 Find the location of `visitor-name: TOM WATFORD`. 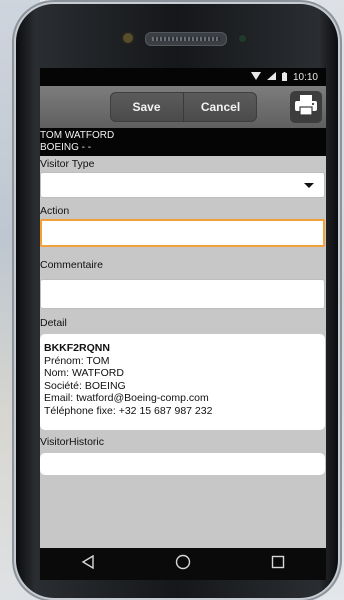

visitor-name: TOM WATFORD is located at coordinates (77, 135).